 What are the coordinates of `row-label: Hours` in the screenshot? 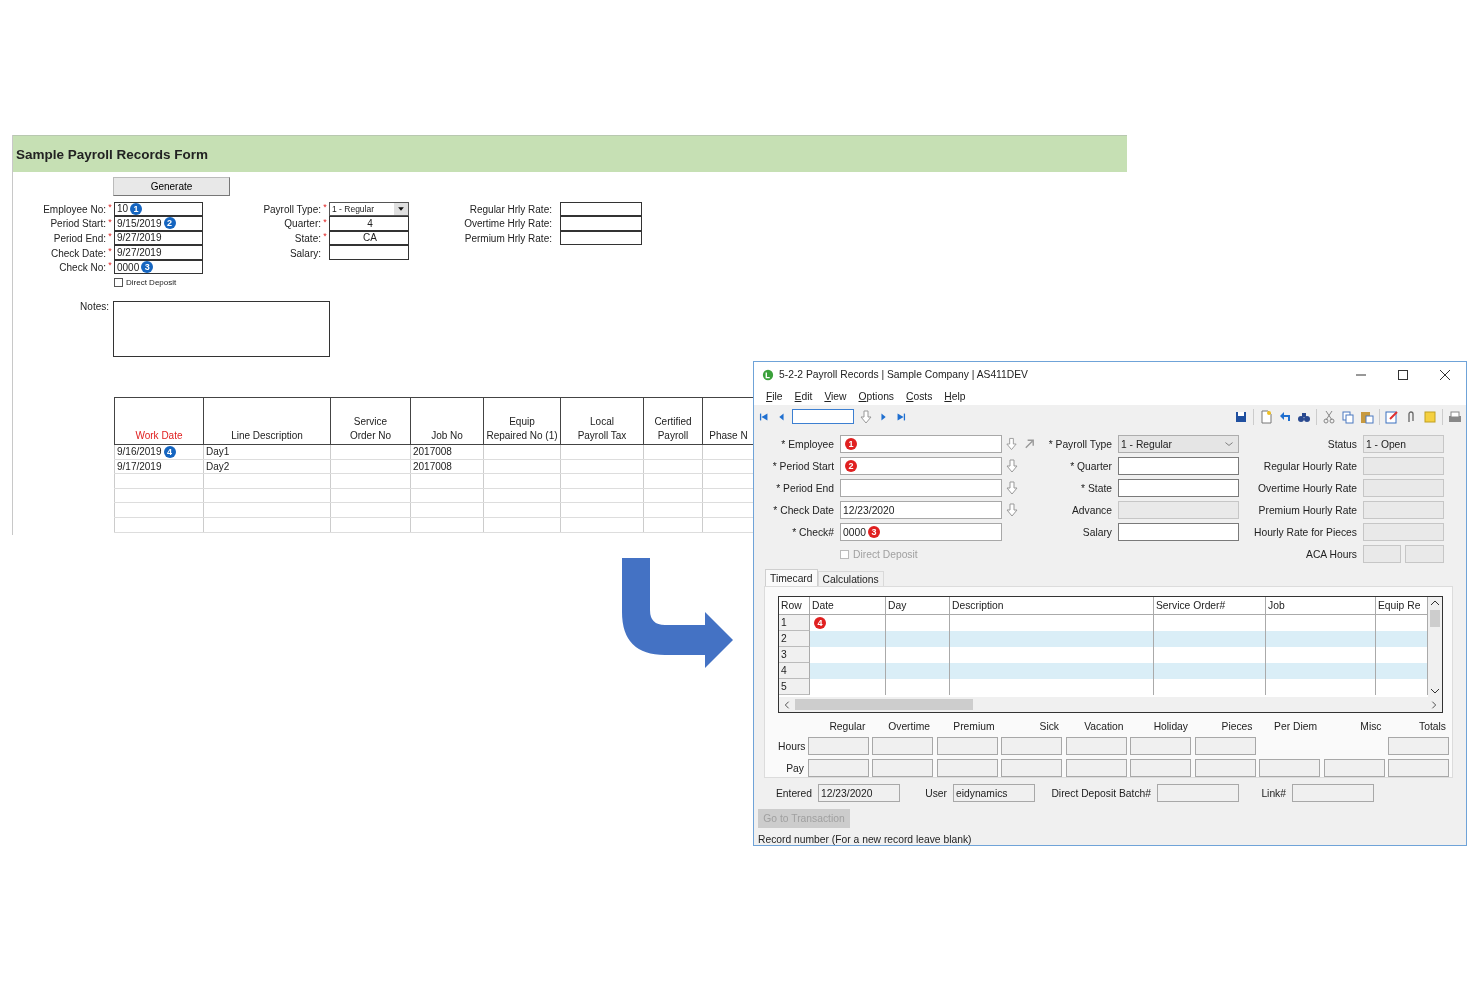 It's located at (791, 746).